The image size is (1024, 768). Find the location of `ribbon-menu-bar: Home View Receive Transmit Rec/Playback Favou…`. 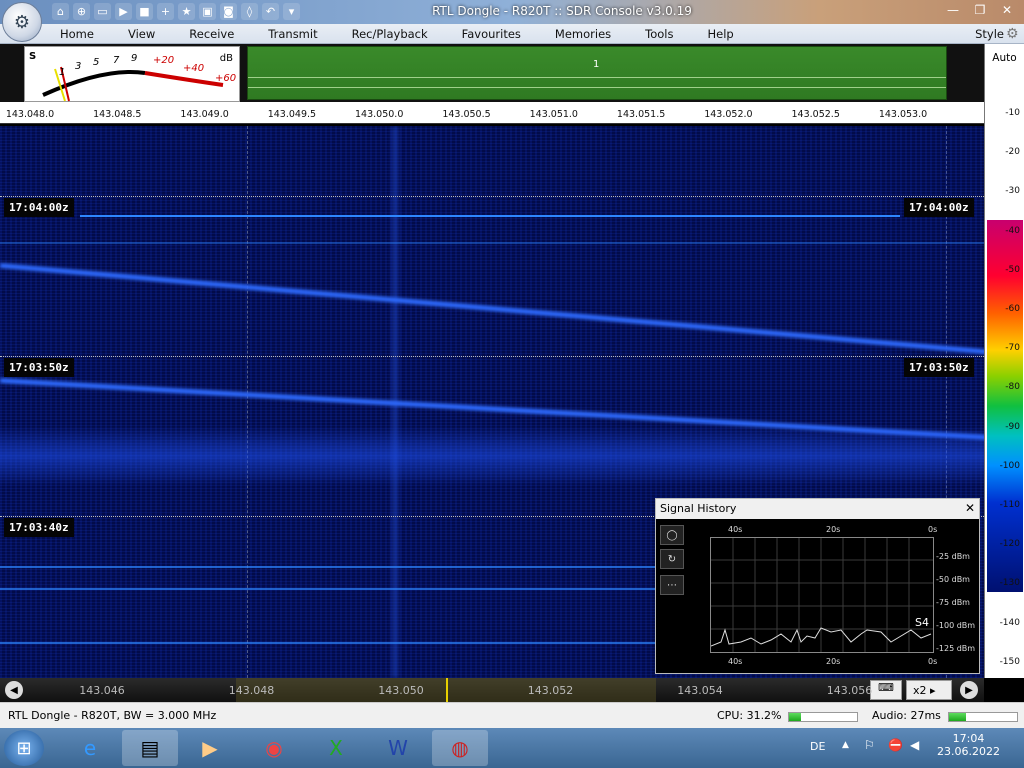

ribbon-menu-bar: Home View Receive Transmit Rec/Playback Favou… is located at coordinates (512, 34).